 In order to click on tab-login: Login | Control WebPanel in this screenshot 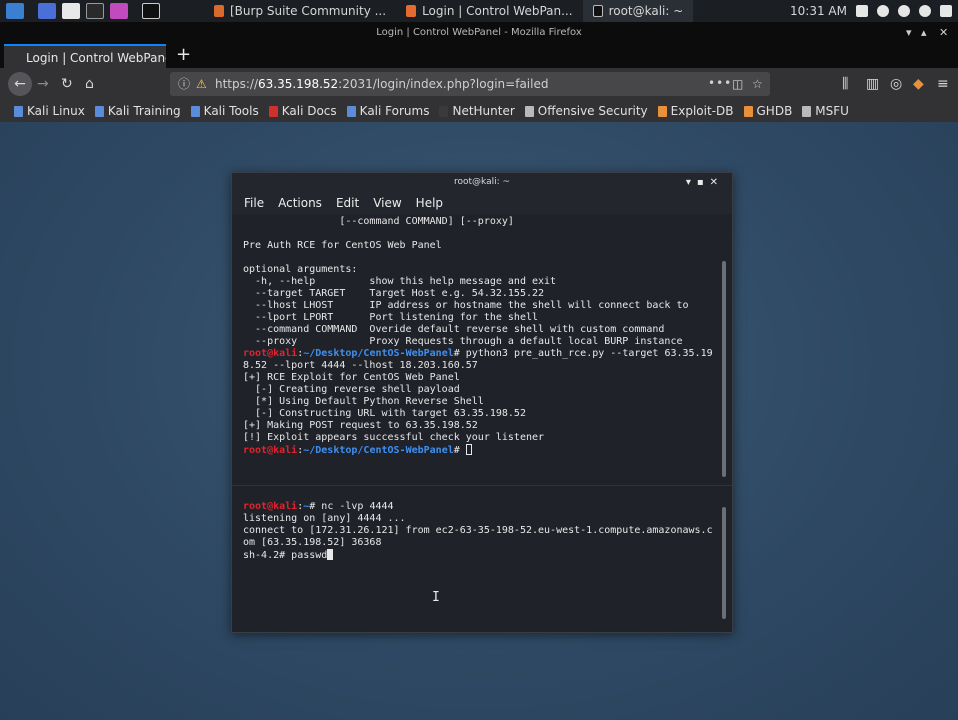, I will do `click(85, 56)`.